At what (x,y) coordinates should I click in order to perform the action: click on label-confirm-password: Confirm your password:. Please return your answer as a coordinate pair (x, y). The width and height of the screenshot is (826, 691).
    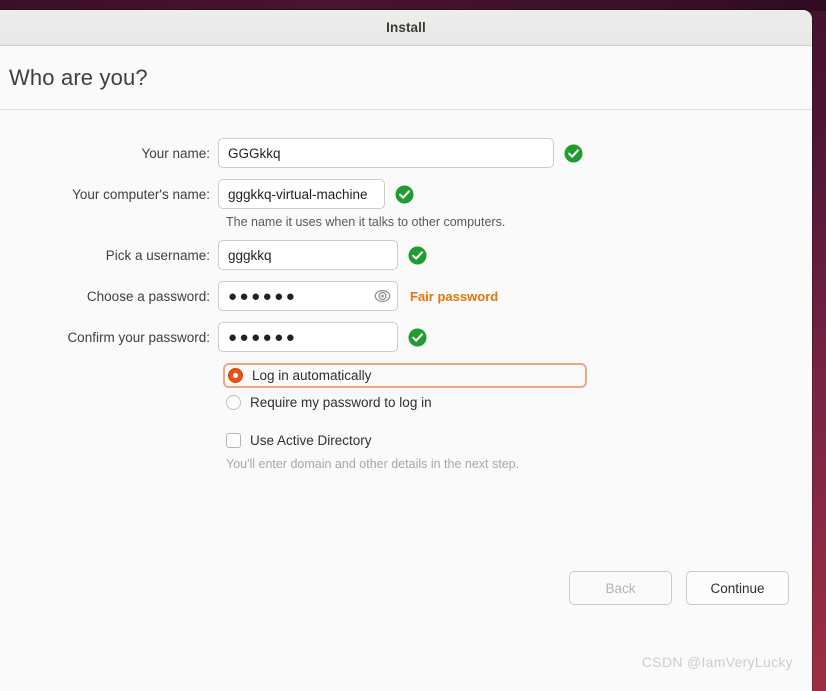
    Looking at the image, I should click on (138, 337).